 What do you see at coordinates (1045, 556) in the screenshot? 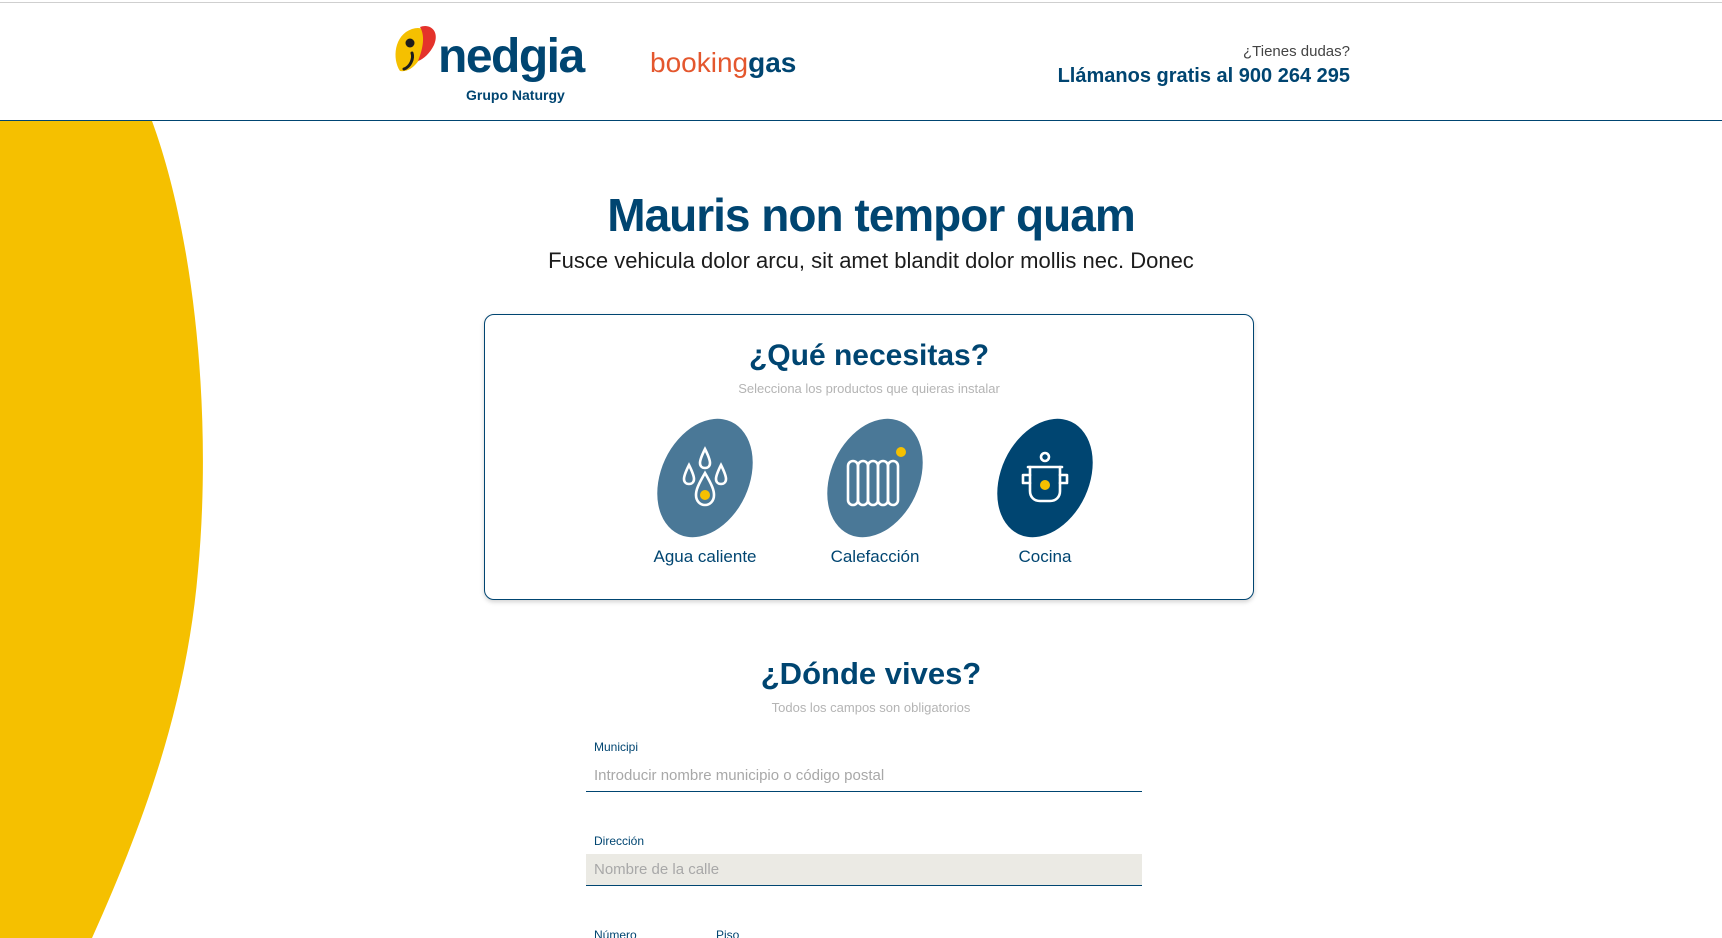
I see `product-label: Cocina` at bounding box center [1045, 556].